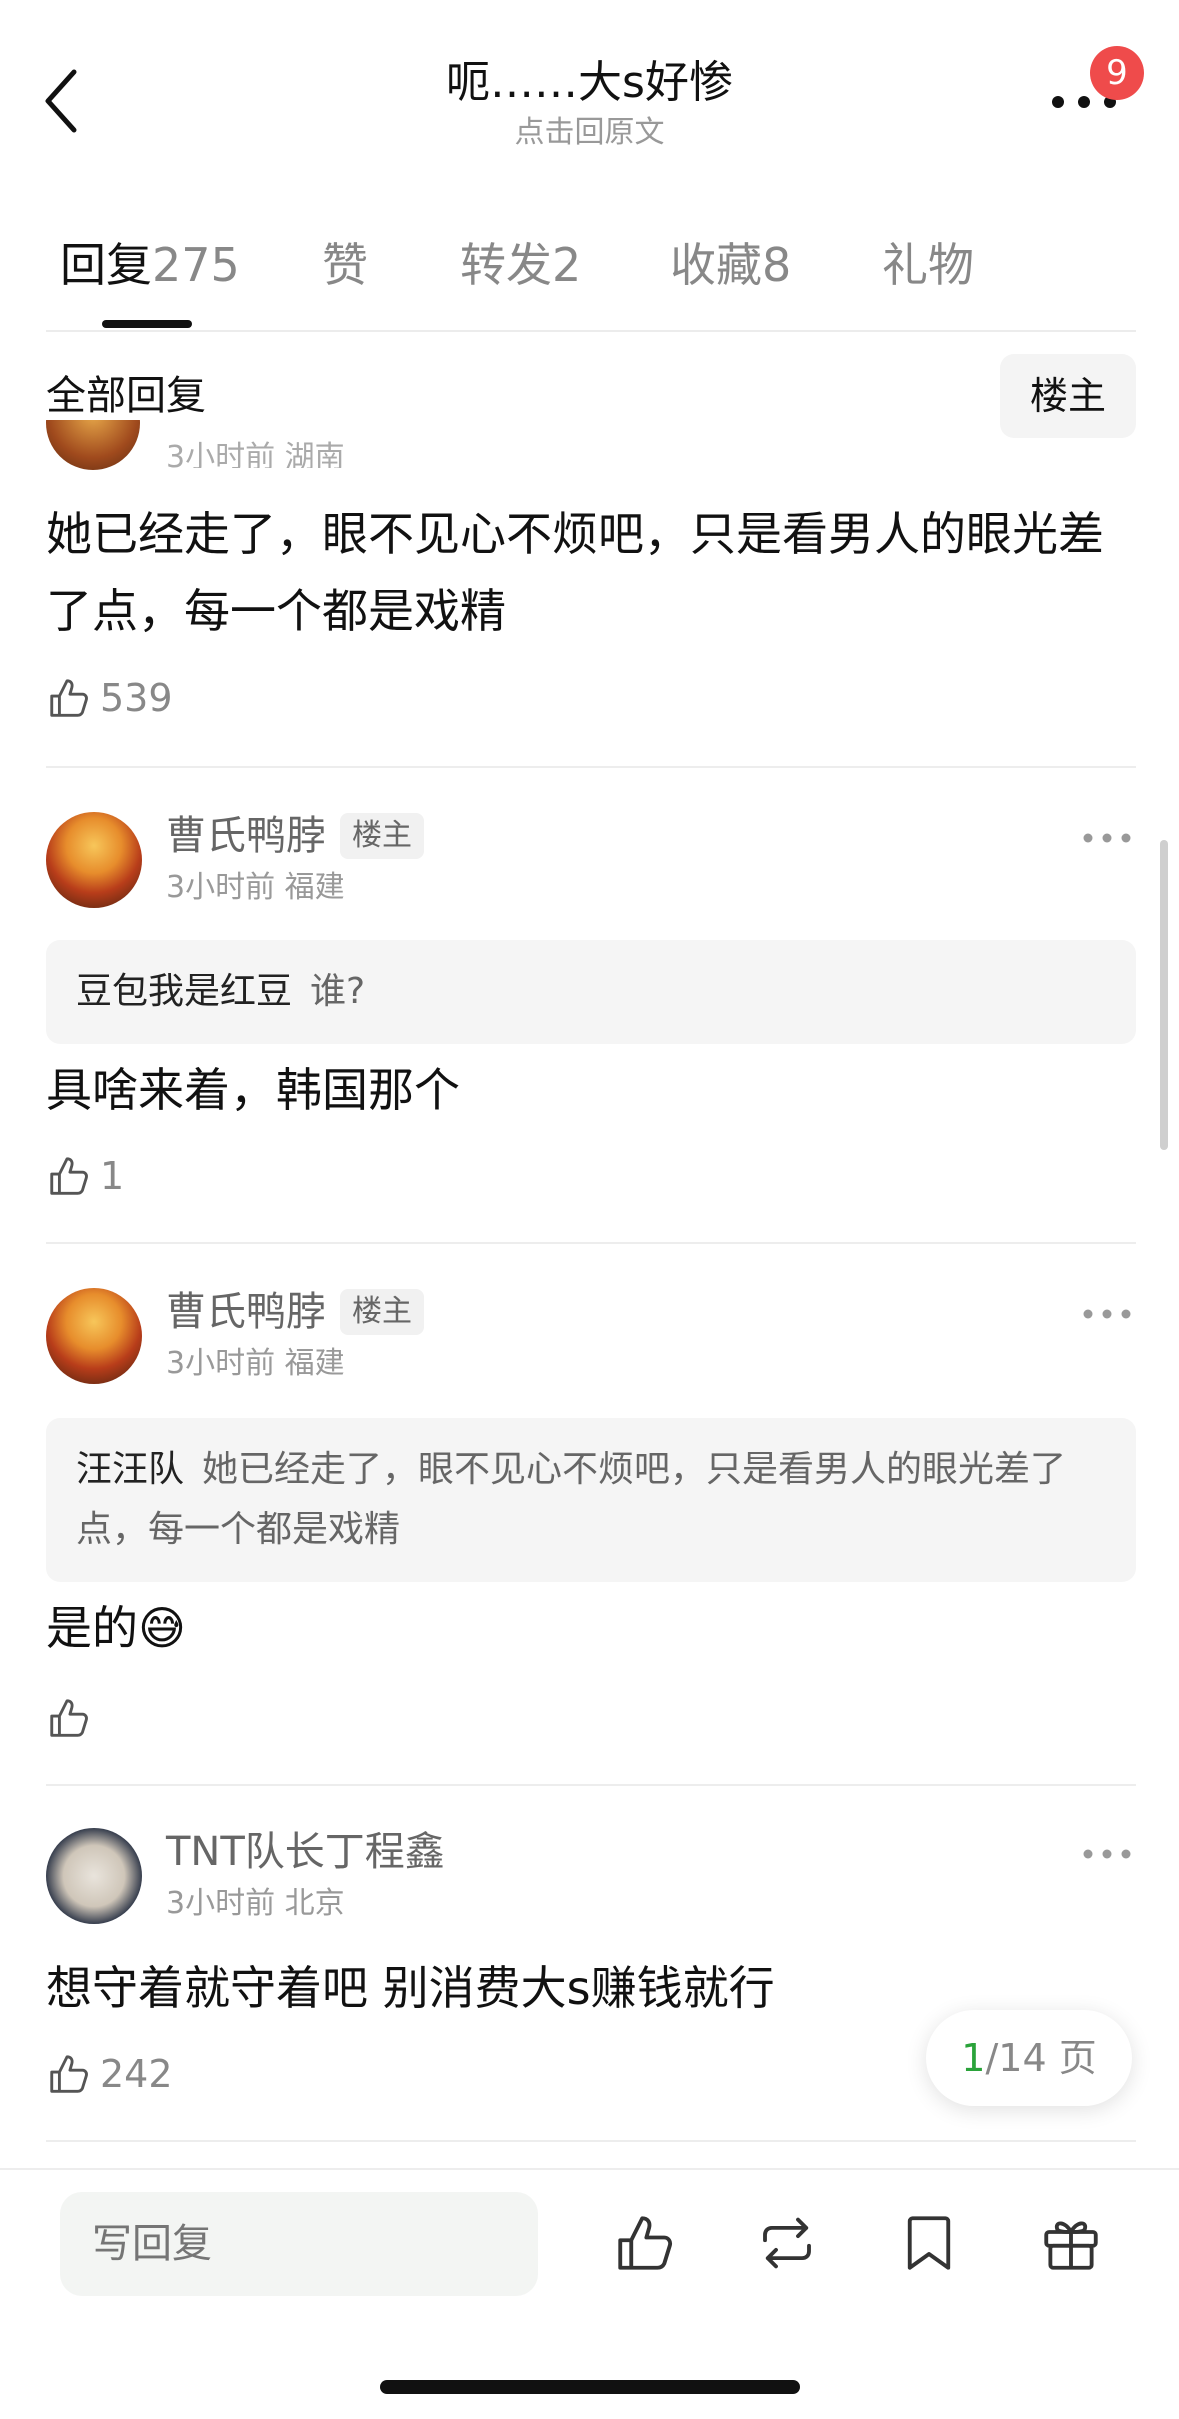 Image resolution: width=1179 pixels, height=2419 pixels. What do you see at coordinates (299, 2244) in the screenshot?
I see `reply-input` at bounding box center [299, 2244].